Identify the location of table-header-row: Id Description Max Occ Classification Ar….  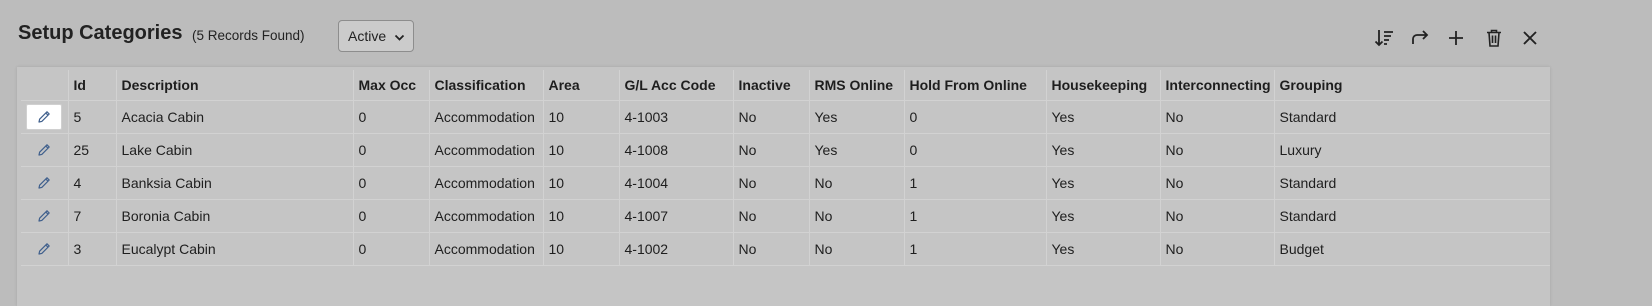
(785, 85).